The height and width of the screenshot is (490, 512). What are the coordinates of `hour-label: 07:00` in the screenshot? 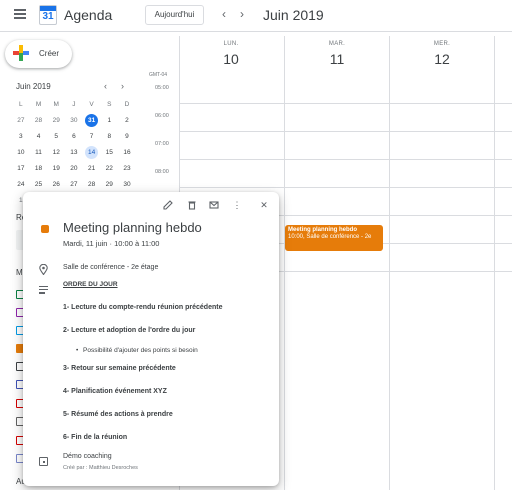 It's located at (162, 144).